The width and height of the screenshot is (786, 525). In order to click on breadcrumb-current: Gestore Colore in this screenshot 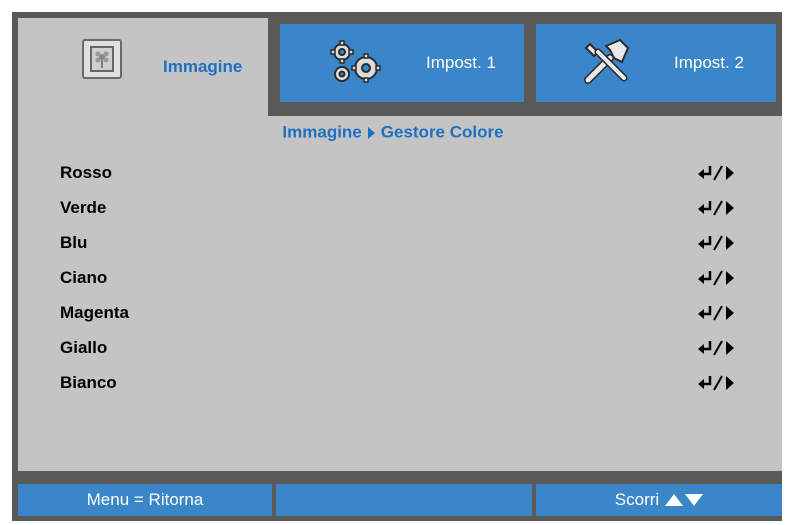, I will do `click(442, 132)`.